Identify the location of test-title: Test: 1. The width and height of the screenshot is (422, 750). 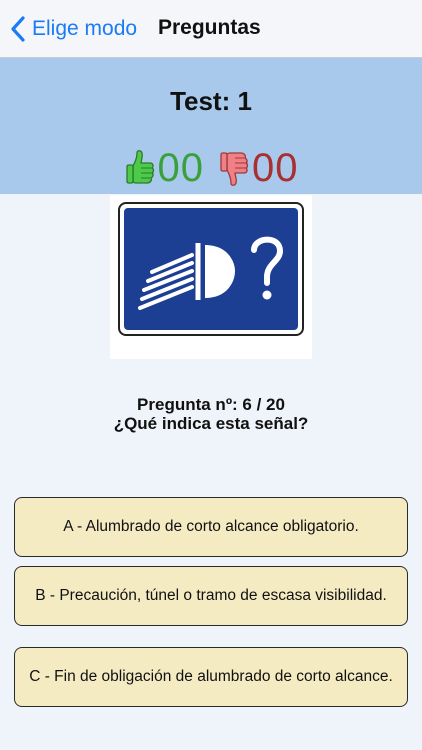
(211, 101).